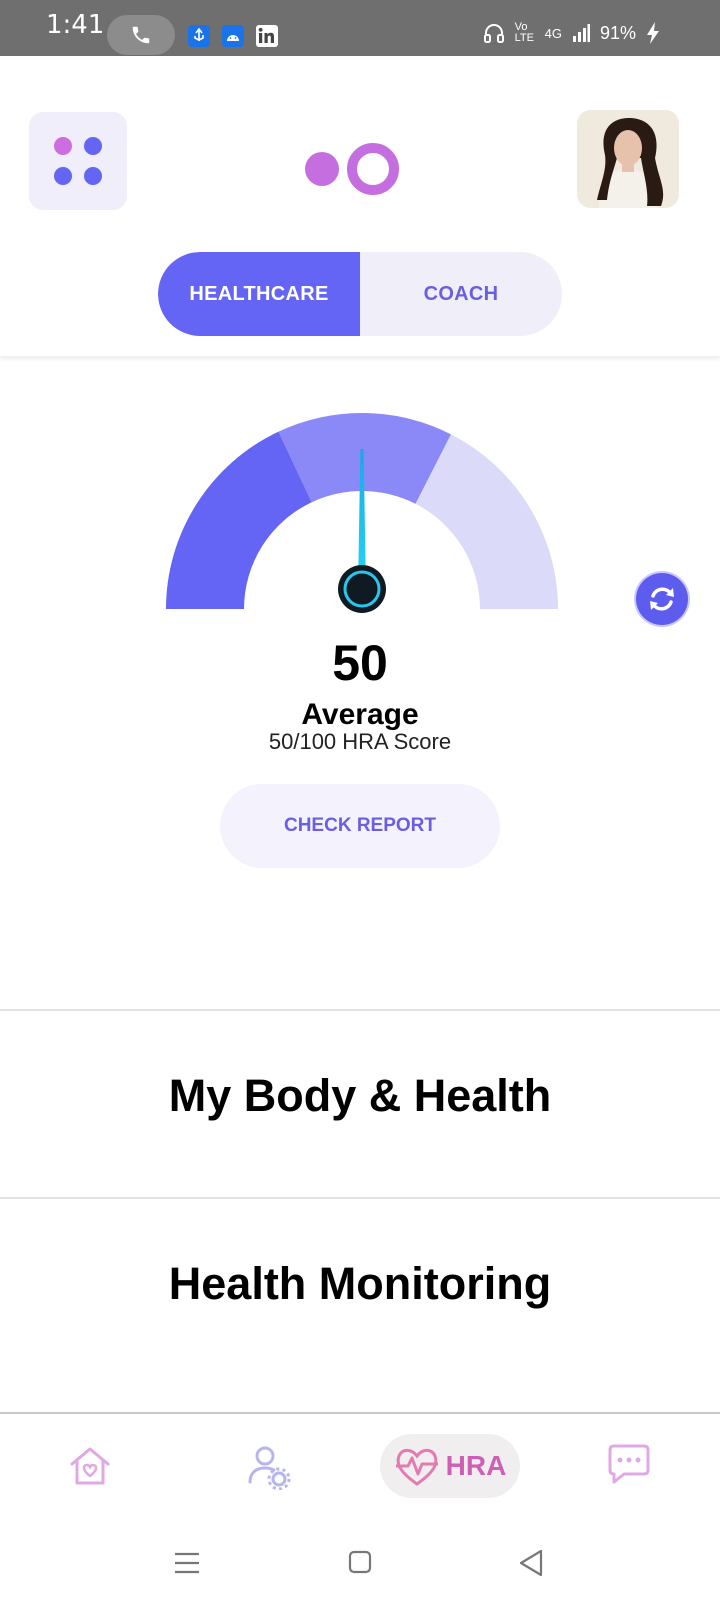 This screenshot has height=1600, width=720. I want to click on heartbeat-icon, so click(416, 1467).